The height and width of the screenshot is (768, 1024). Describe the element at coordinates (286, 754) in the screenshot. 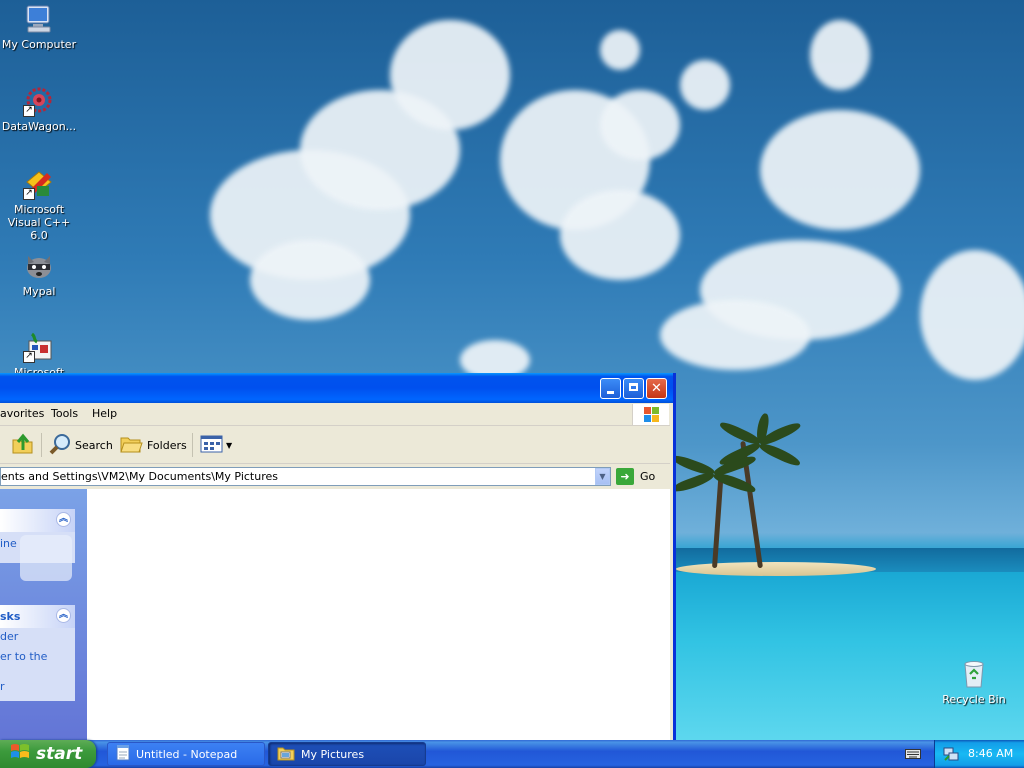

I see `my-pictures-folder-icon` at that location.